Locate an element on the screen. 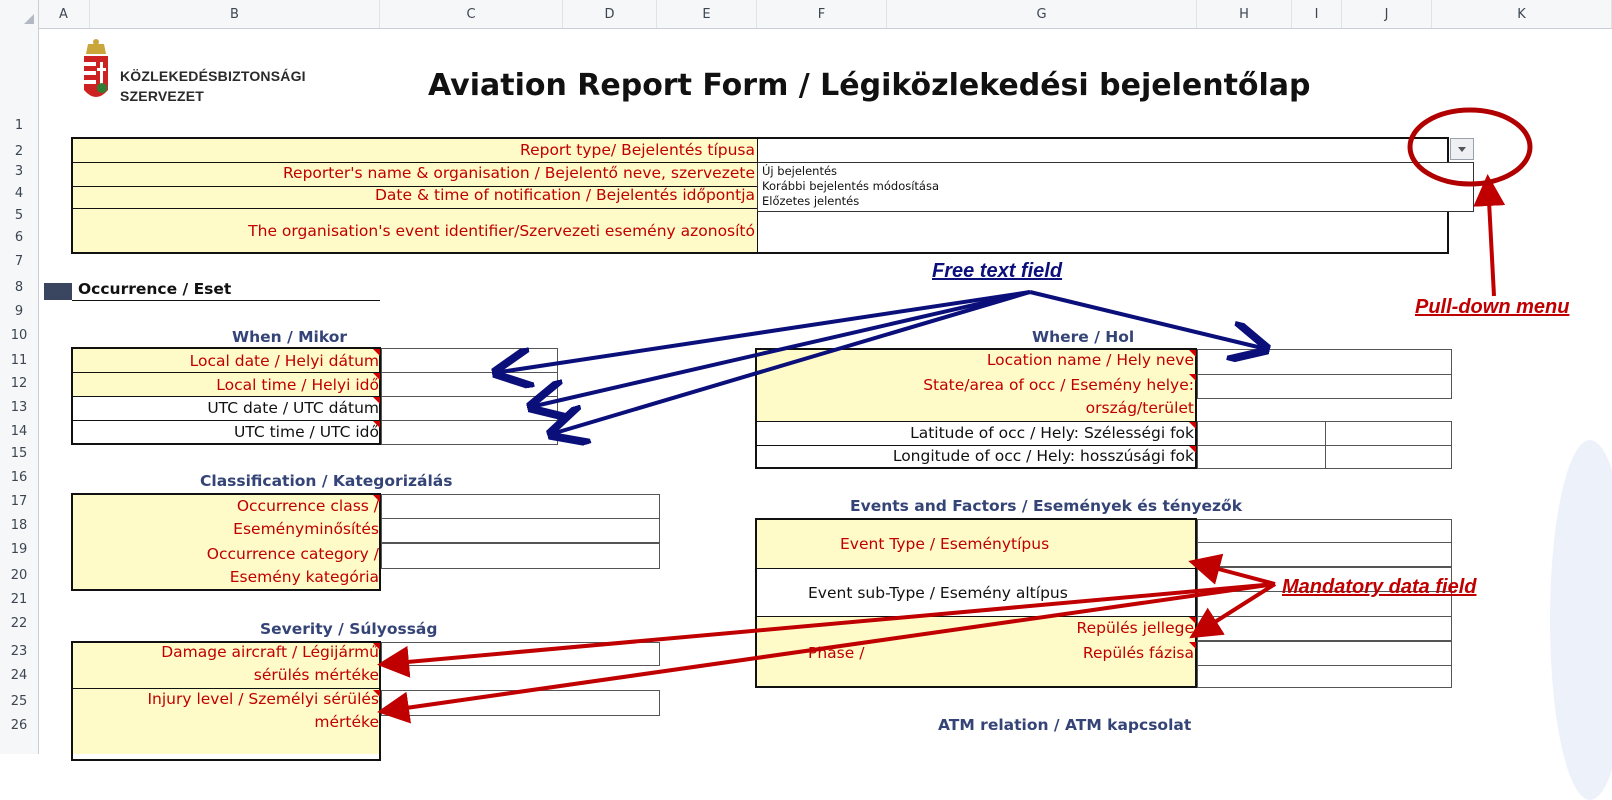 The height and width of the screenshot is (800, 1612). free-text-arrows is located at coordinates (881, 361).